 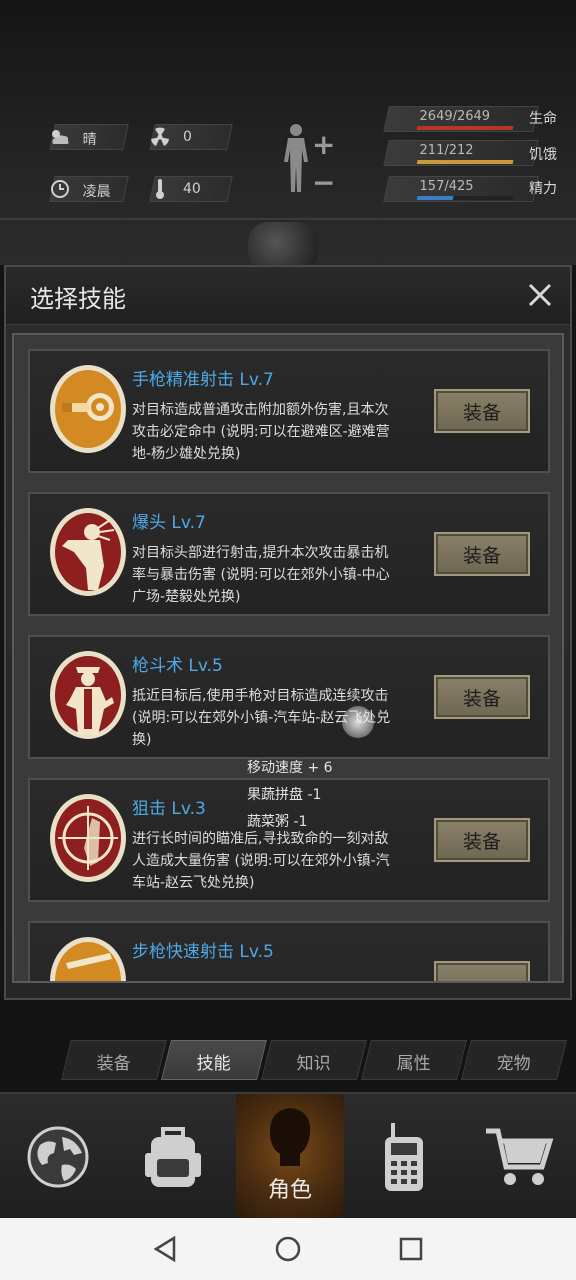 I want to click on tab-knowledge: 知识, so click(x=314, y=1060).